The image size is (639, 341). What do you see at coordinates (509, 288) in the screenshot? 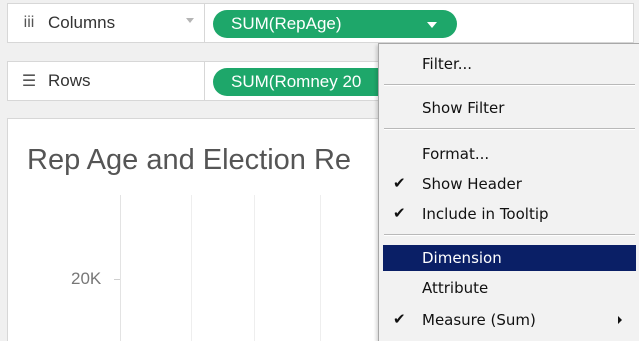
I see `menu-item-attribute: Attribute` at bounding box center [509, 288].